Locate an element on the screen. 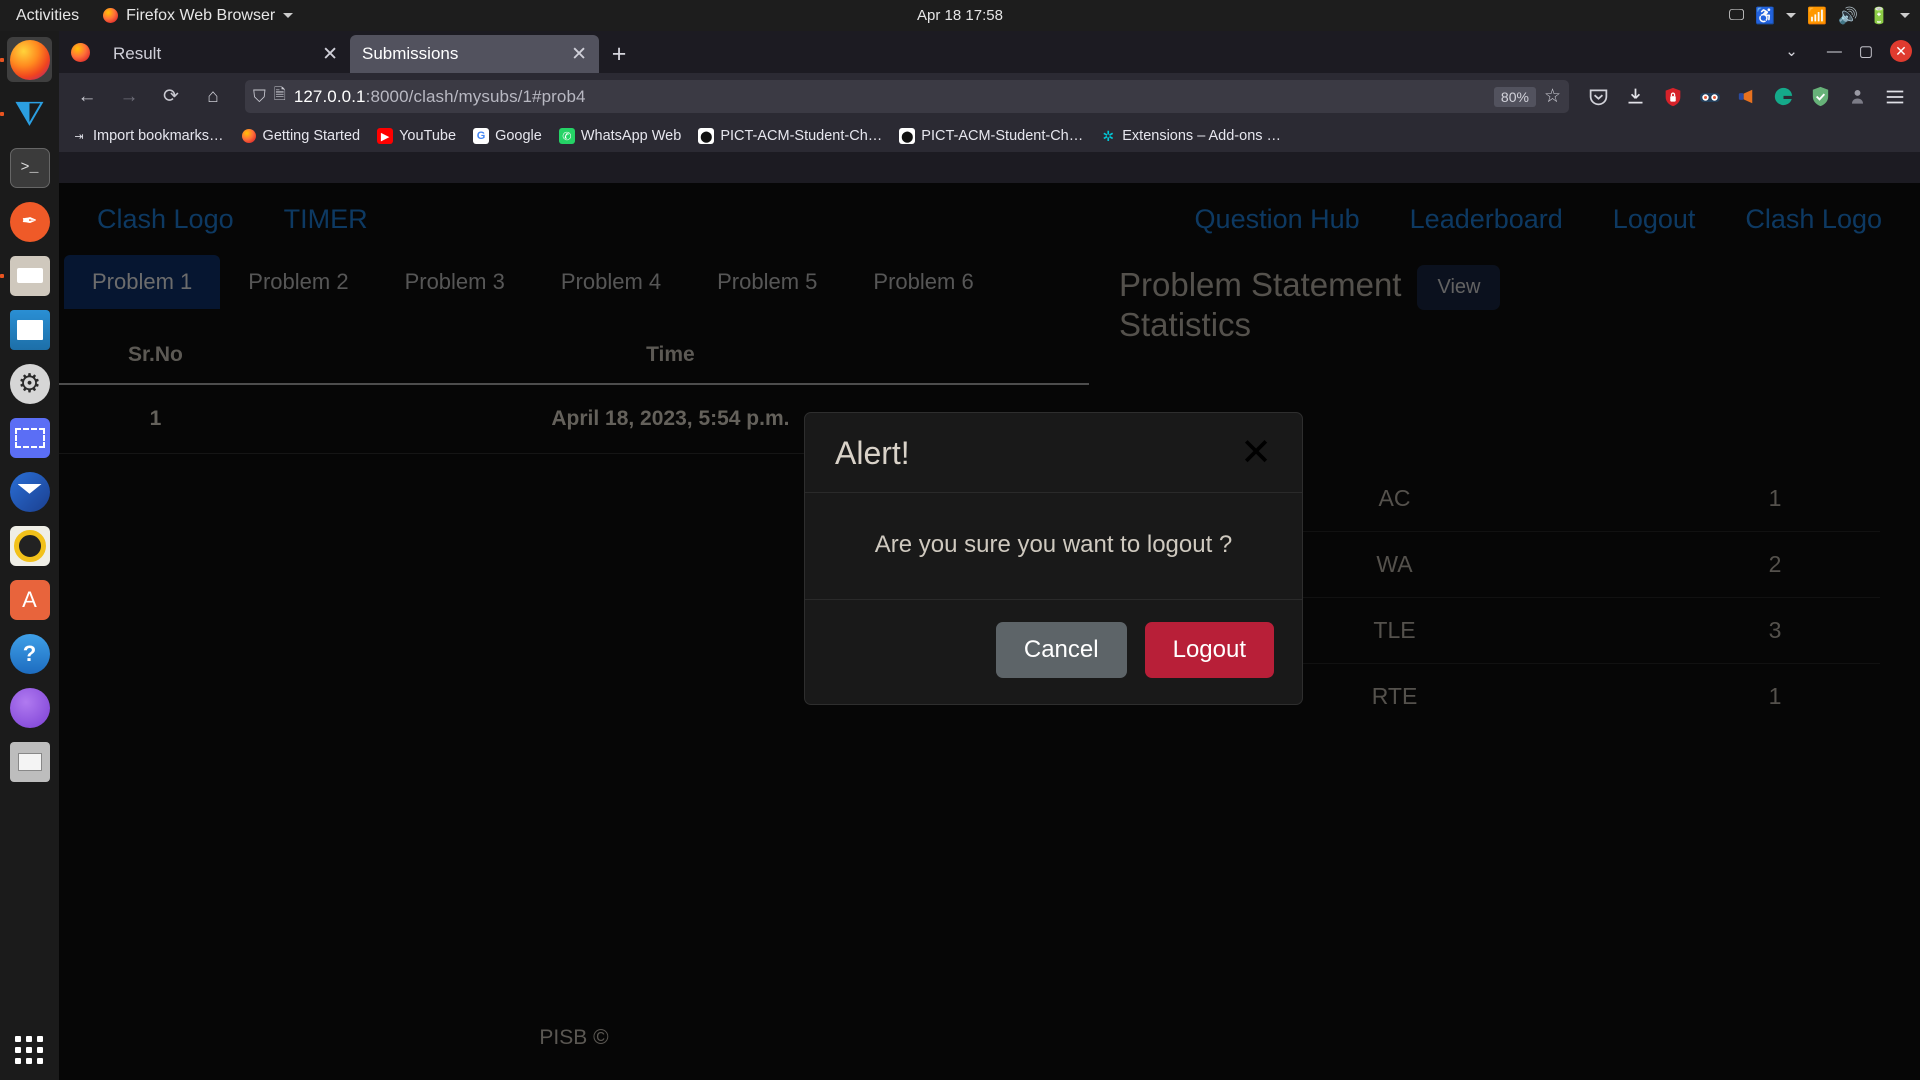 The height and width of the screenshot is (1080, 1920). youtube-icon: ▶ is located at coordinates (385, 136).